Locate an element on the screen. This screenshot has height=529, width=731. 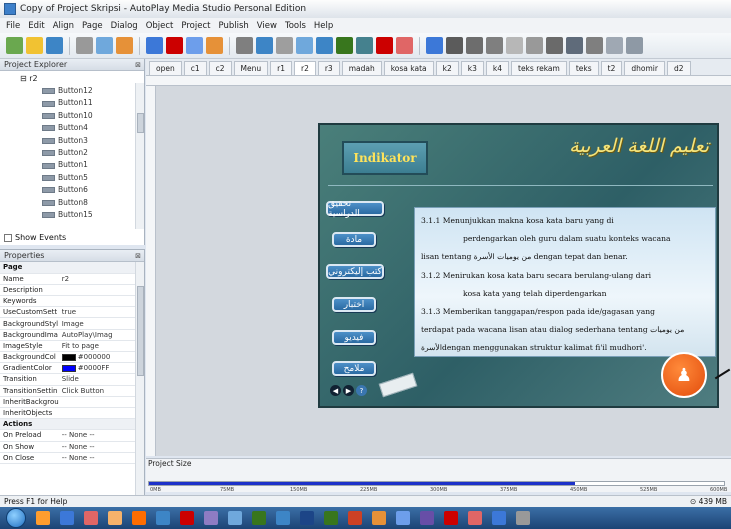
excel-icon is located at coordinates (307, 518).